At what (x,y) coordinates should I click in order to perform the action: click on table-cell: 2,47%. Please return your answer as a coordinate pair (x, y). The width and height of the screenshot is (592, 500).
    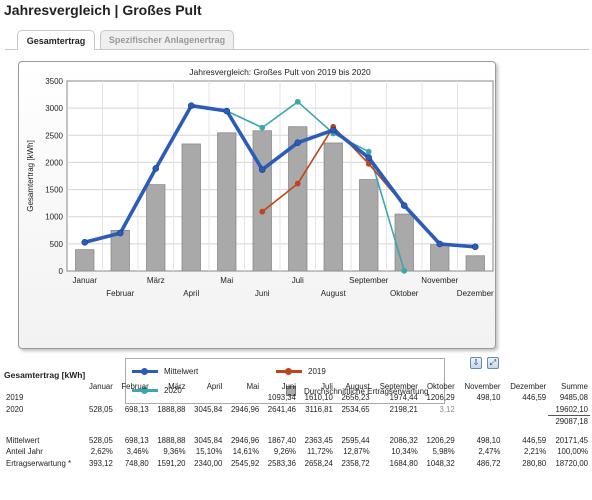
    Looking at the image, I should click on (489, 452).